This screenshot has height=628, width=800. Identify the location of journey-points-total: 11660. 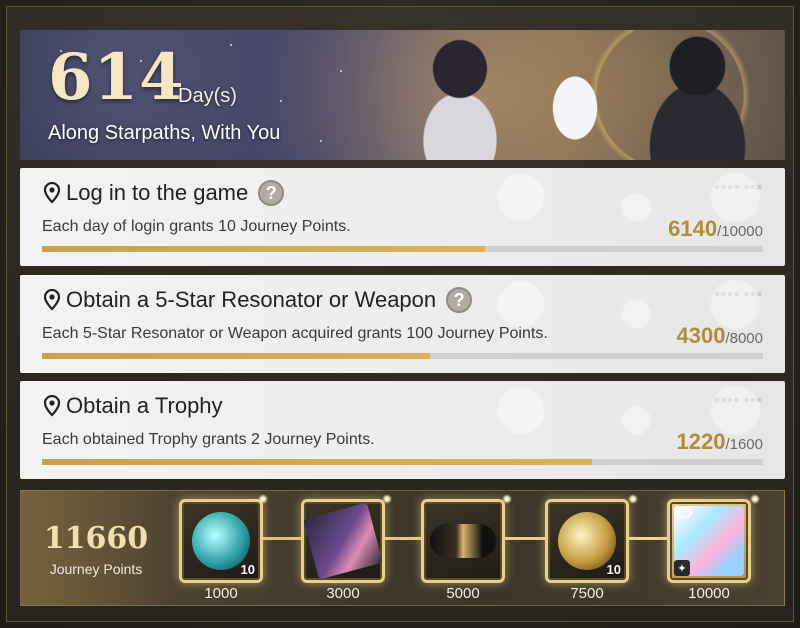
(96, 538).